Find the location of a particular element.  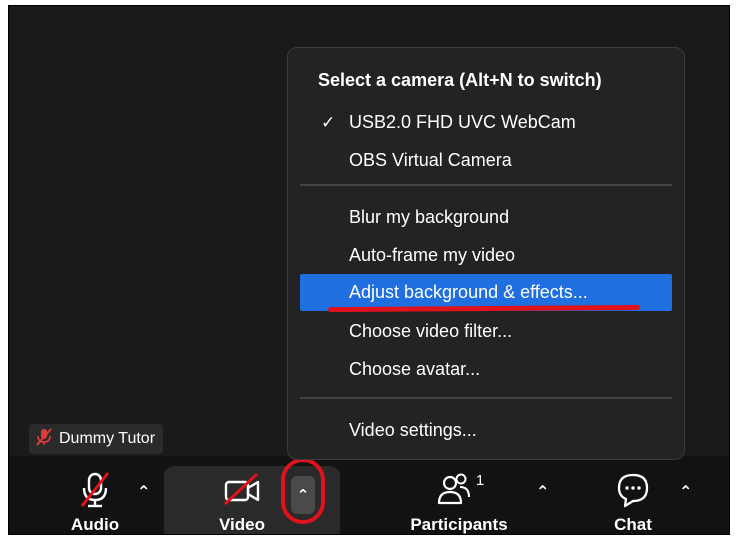

audio-label: Audio is located at coordinates (95, 524).